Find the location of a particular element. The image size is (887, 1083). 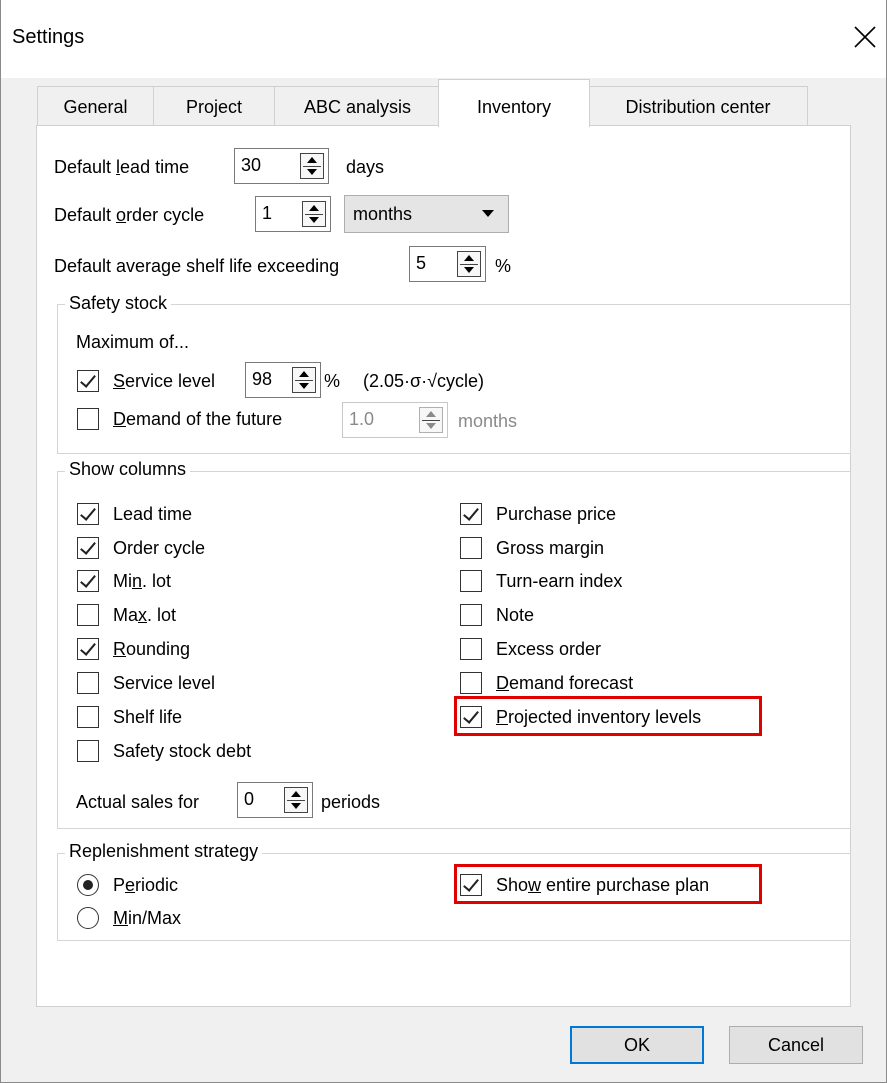

minmax-radio is located at coordinates (88, 918).